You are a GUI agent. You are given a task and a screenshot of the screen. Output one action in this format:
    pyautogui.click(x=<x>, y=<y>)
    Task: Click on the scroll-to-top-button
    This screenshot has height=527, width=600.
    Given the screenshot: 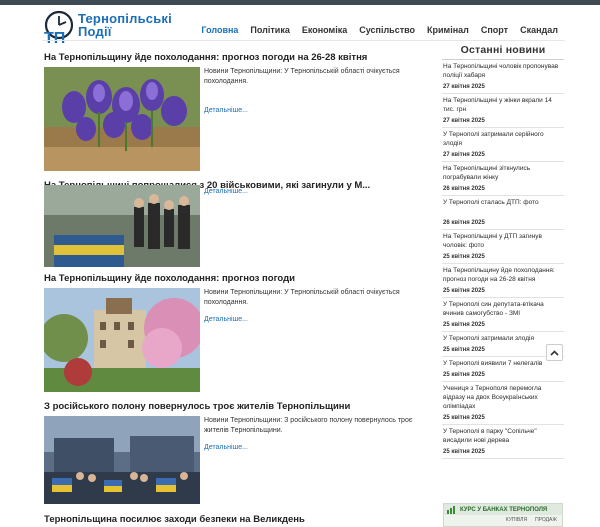 What is the action you would take?
    pyautogui.click(x=554, y=352)
    